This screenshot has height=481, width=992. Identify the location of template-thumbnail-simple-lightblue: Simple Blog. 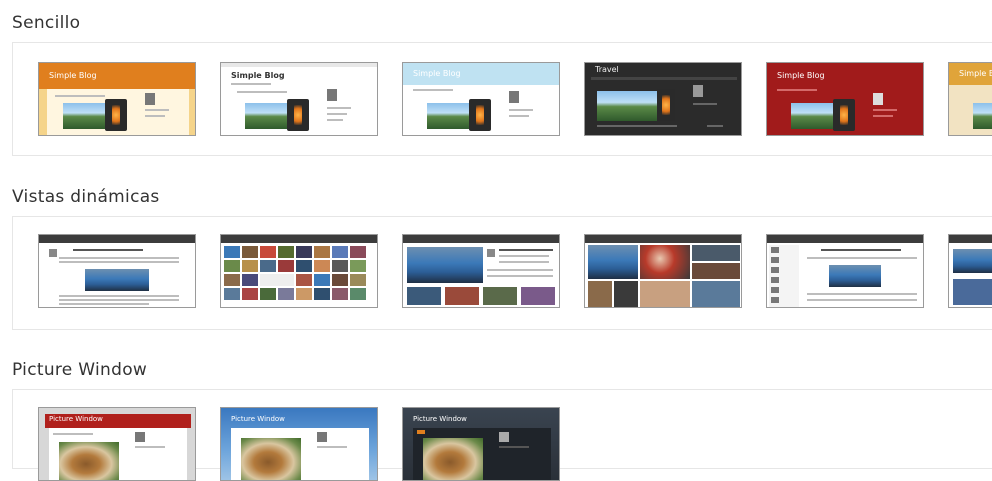
(481, 99).